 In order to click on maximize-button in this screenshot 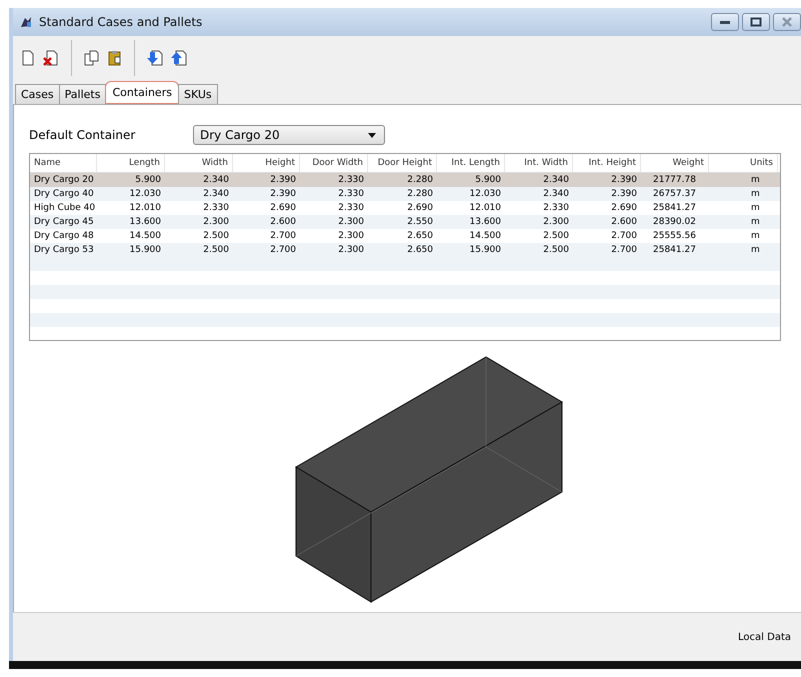, I will do `click(756, 22)`.